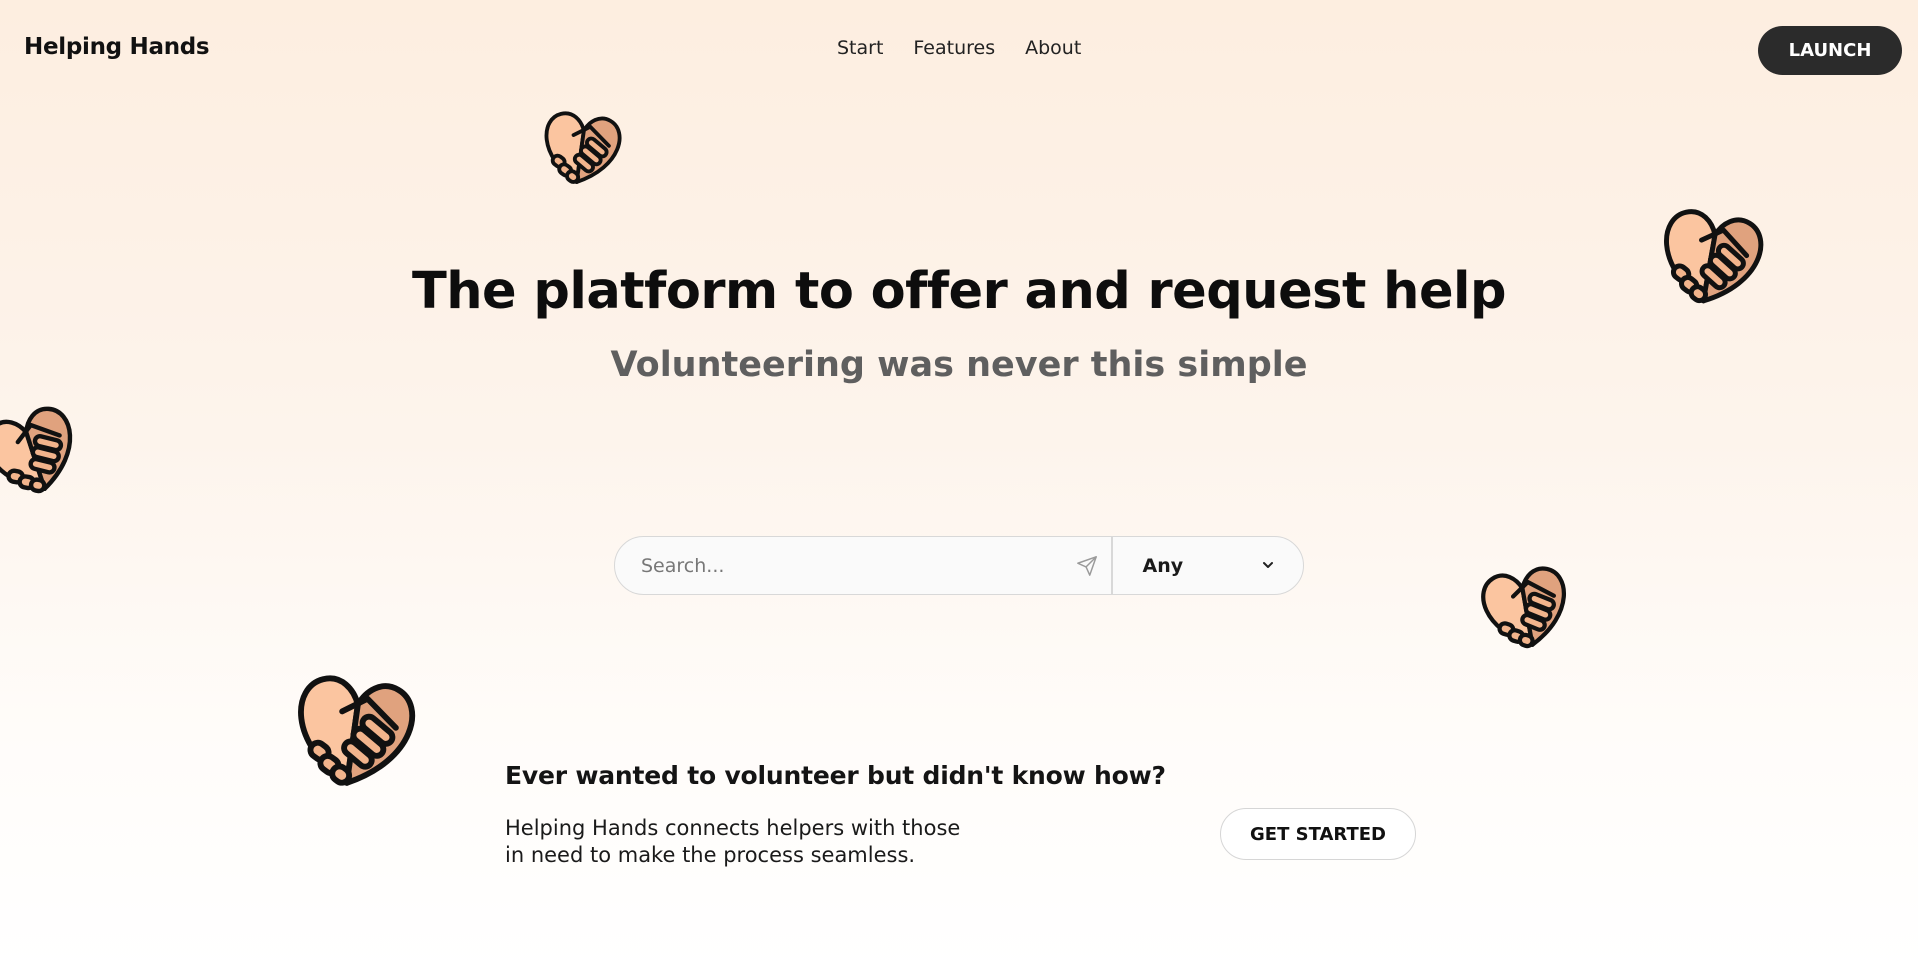  I want to click on launch-button: LAUNCH, so click(1830, 50).